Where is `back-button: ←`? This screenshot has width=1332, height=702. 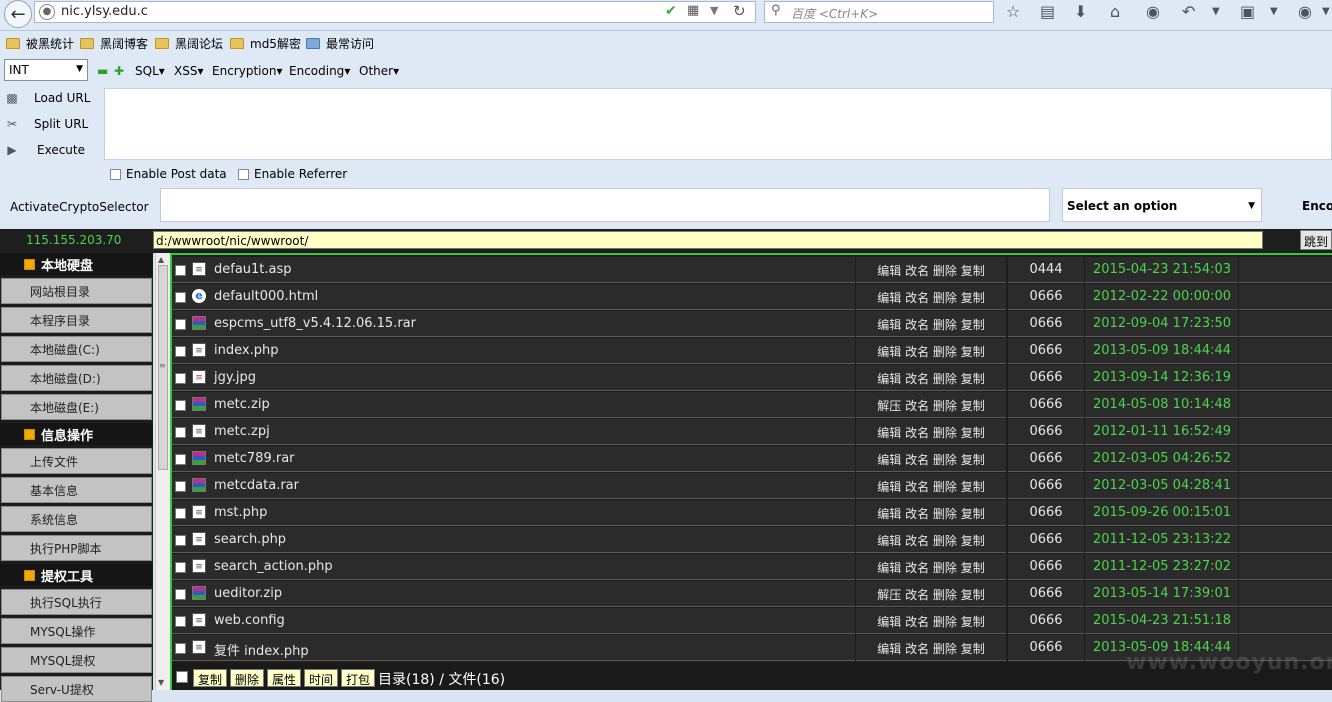 back-button: ← is located at coordinates (18, 14).